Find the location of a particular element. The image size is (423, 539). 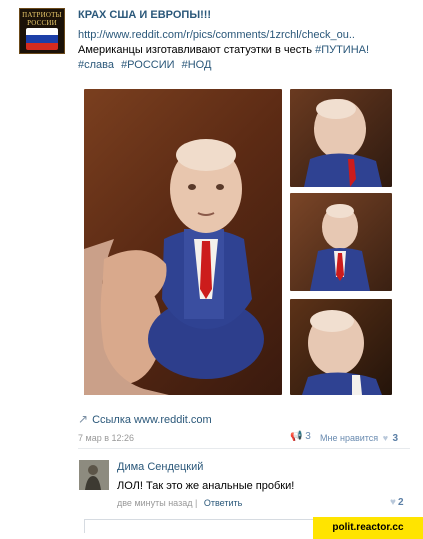

figurine-profile-photo is located at coordinates (343, 143).